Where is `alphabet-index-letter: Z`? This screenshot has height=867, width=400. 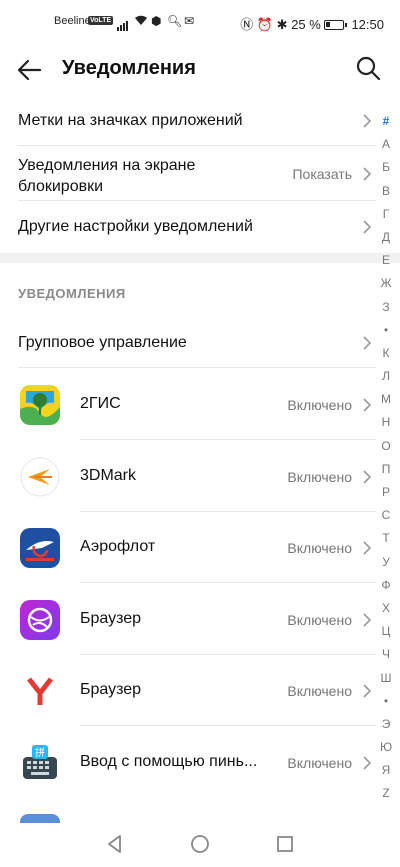 alphabet-index-letter: Z is located at coordinates (386, 793).